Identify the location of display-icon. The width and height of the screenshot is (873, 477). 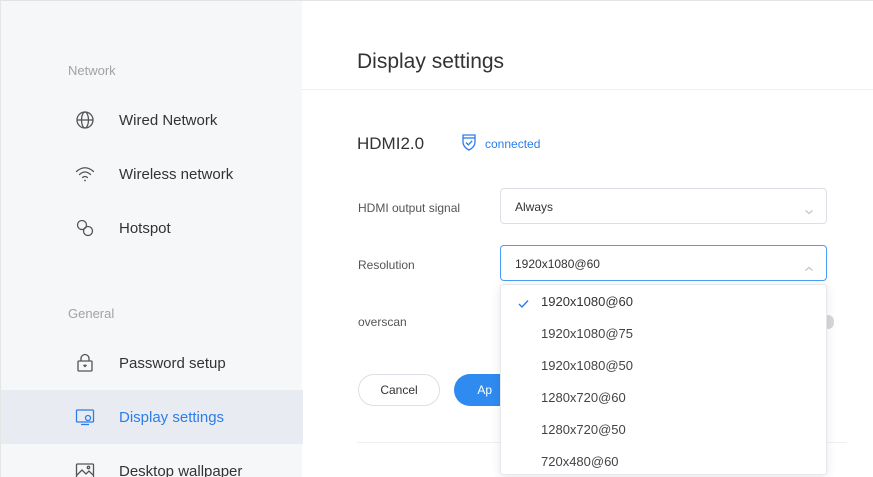
(85, 417).